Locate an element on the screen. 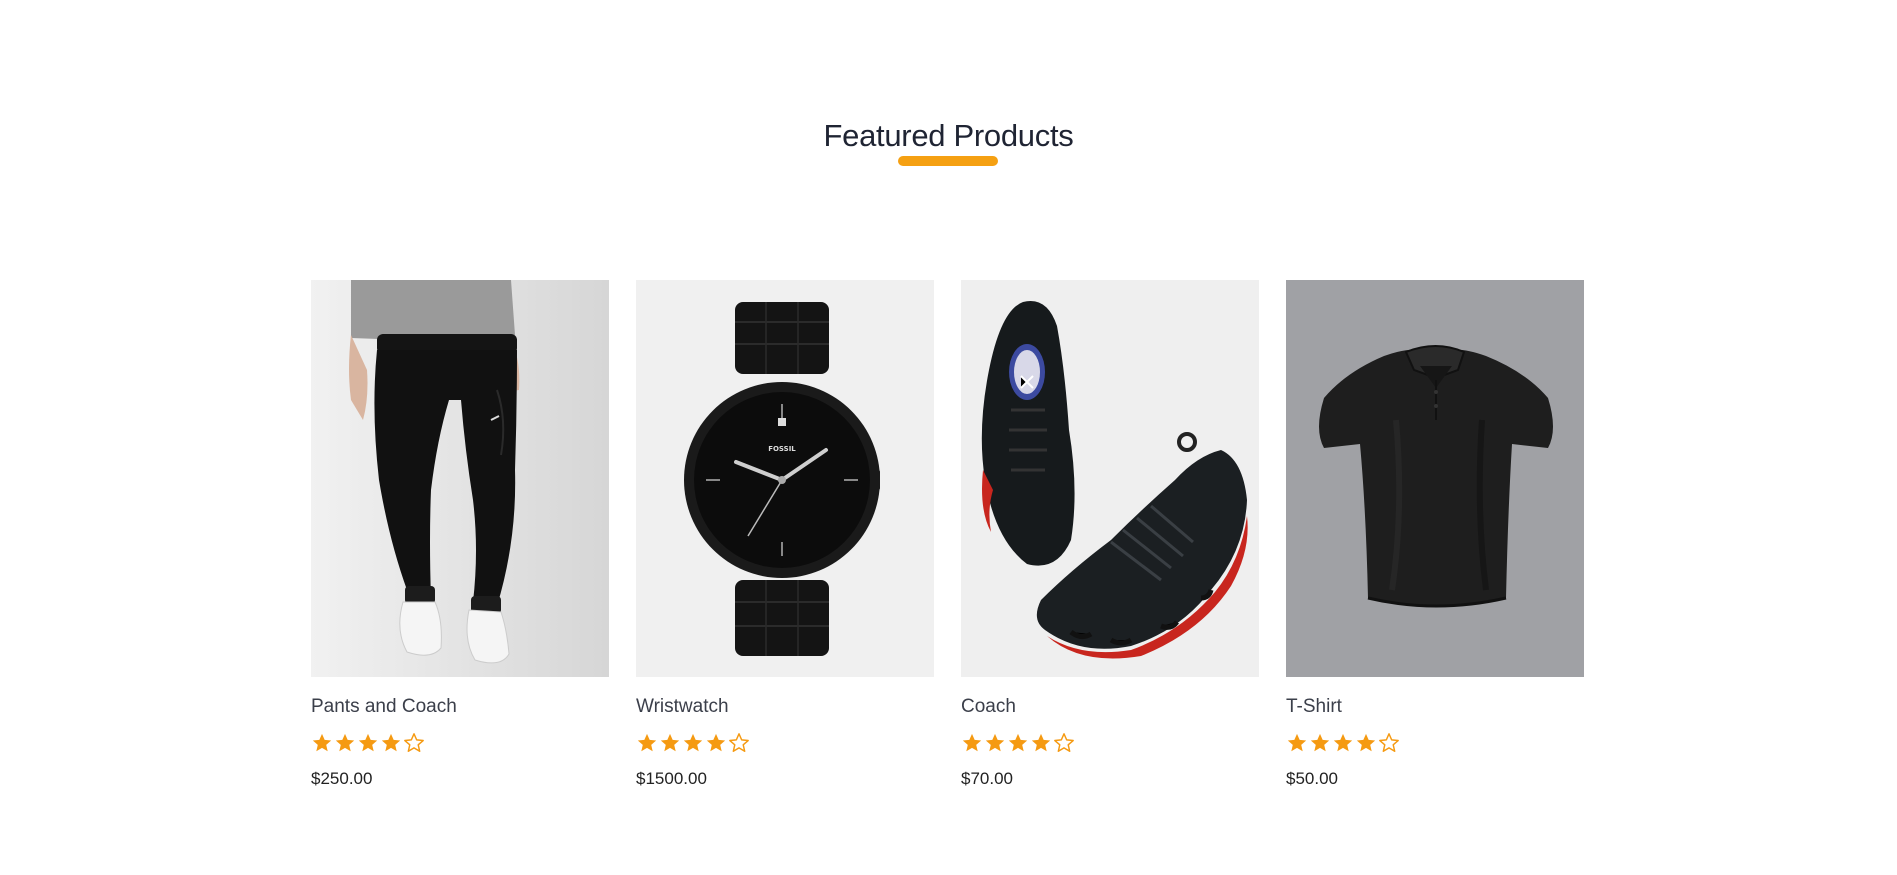 The height and width of the screenshot is (875, 1897). product-card-wristwatch: FOSSIL Wristwatch $1500.00 is located at coordinates (785, 540).